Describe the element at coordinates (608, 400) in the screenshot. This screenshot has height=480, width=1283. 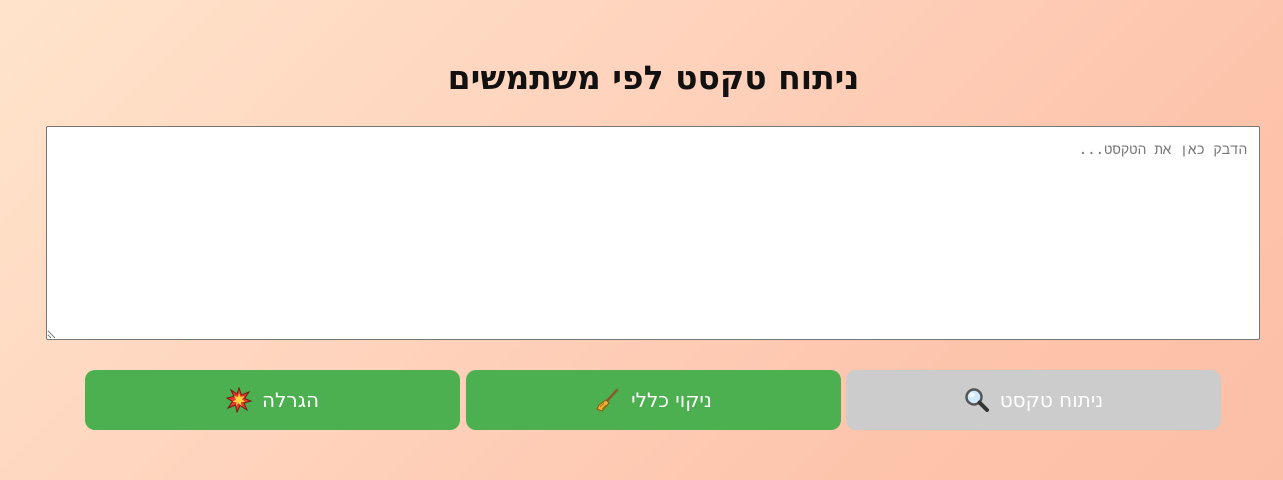
I see `broom-icon` at that location.